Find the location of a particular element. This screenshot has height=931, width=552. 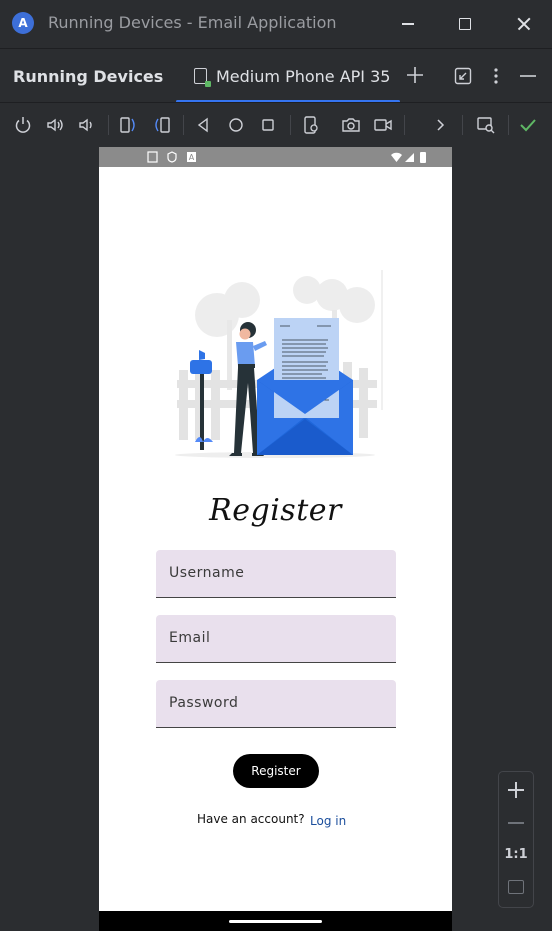

maximize-button is located at coordinates (465, 24).